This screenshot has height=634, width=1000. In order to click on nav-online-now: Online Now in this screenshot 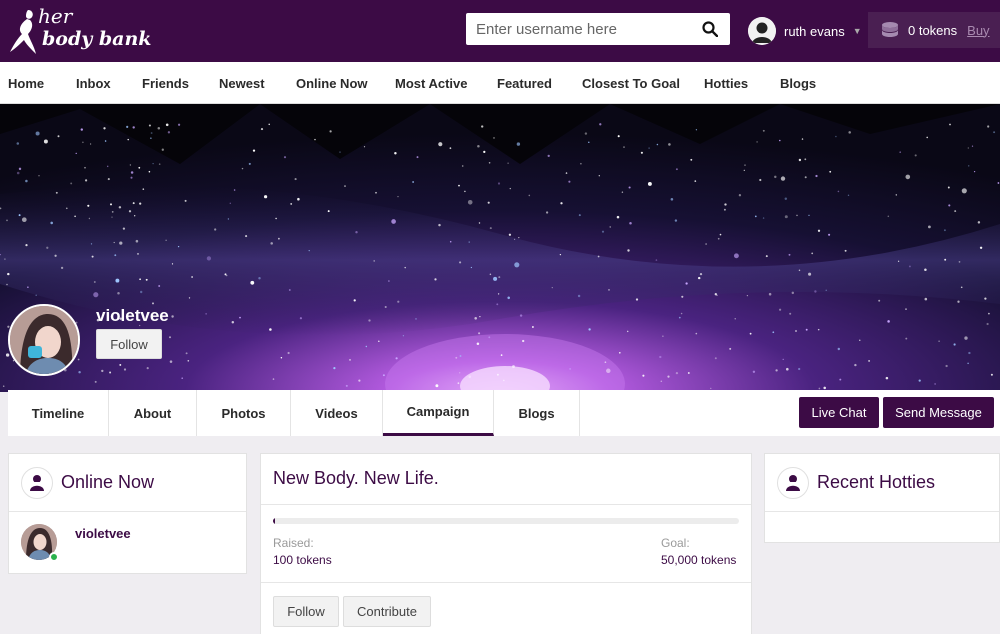, I will do `click(332, 83)`.